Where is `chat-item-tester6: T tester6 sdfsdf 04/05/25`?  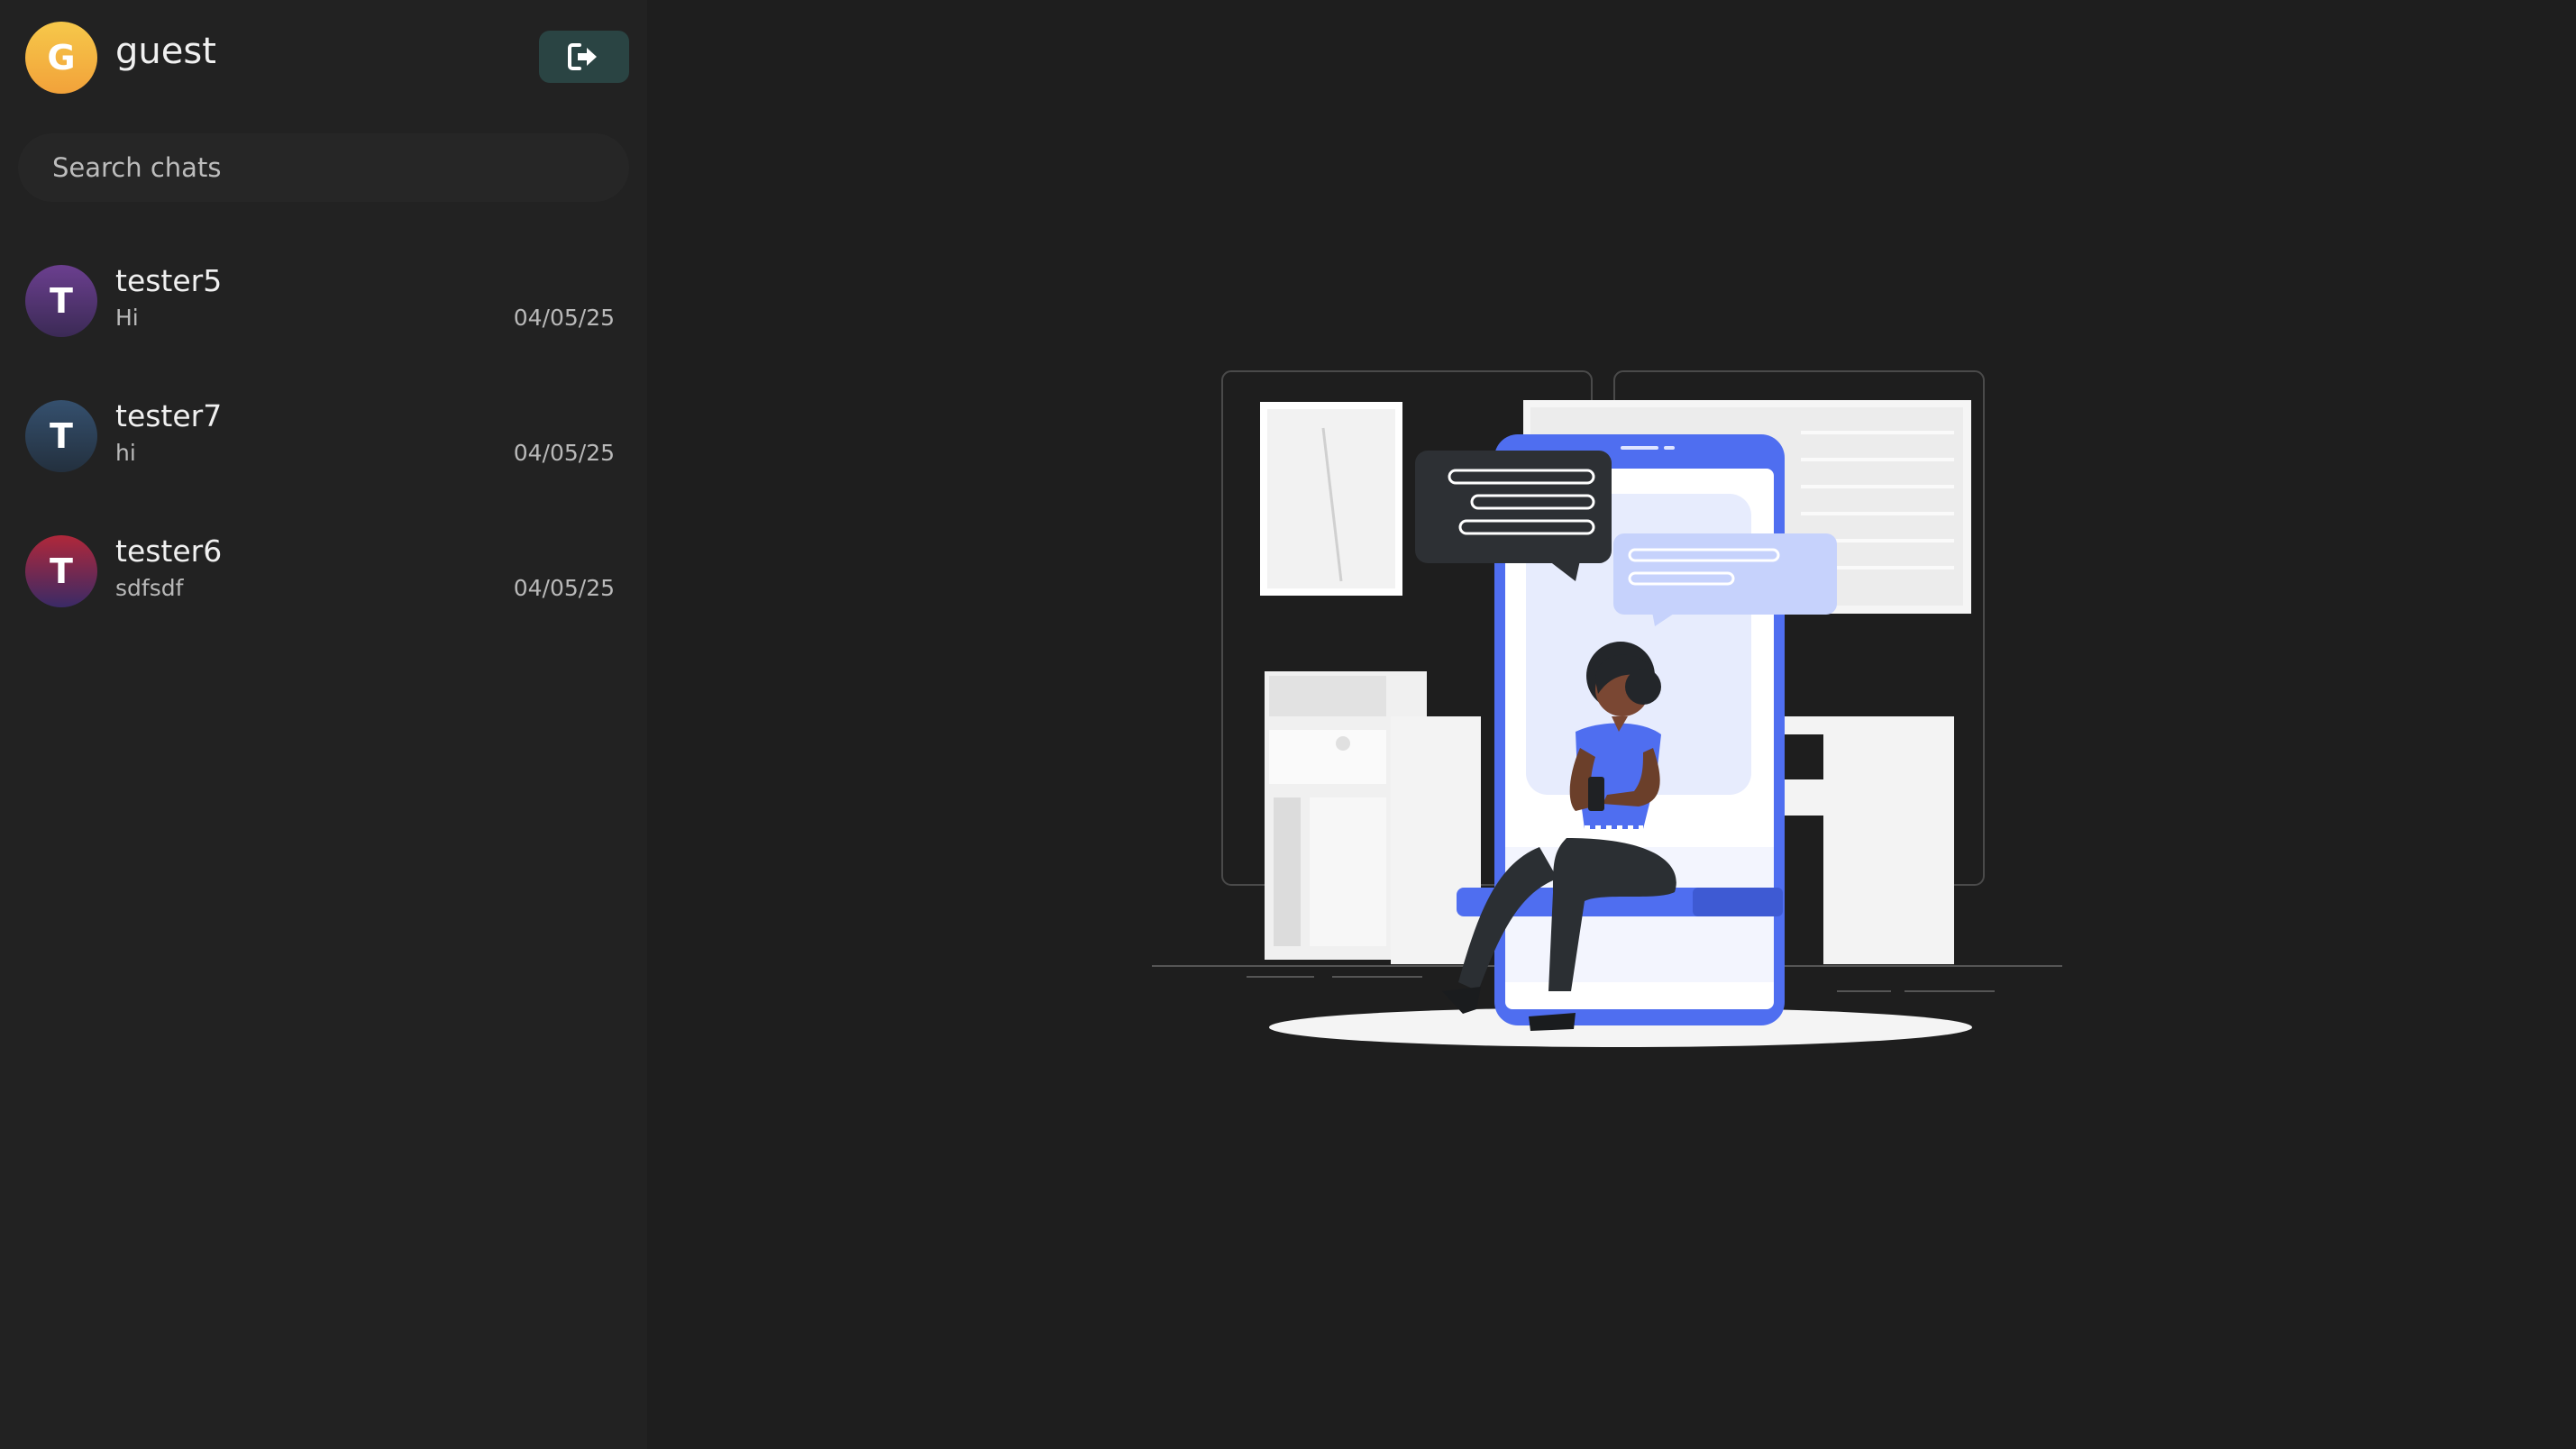
chat-item-tester6: T tester6 sdfsdf 04/05/25 is located at coordinates (323, 571).